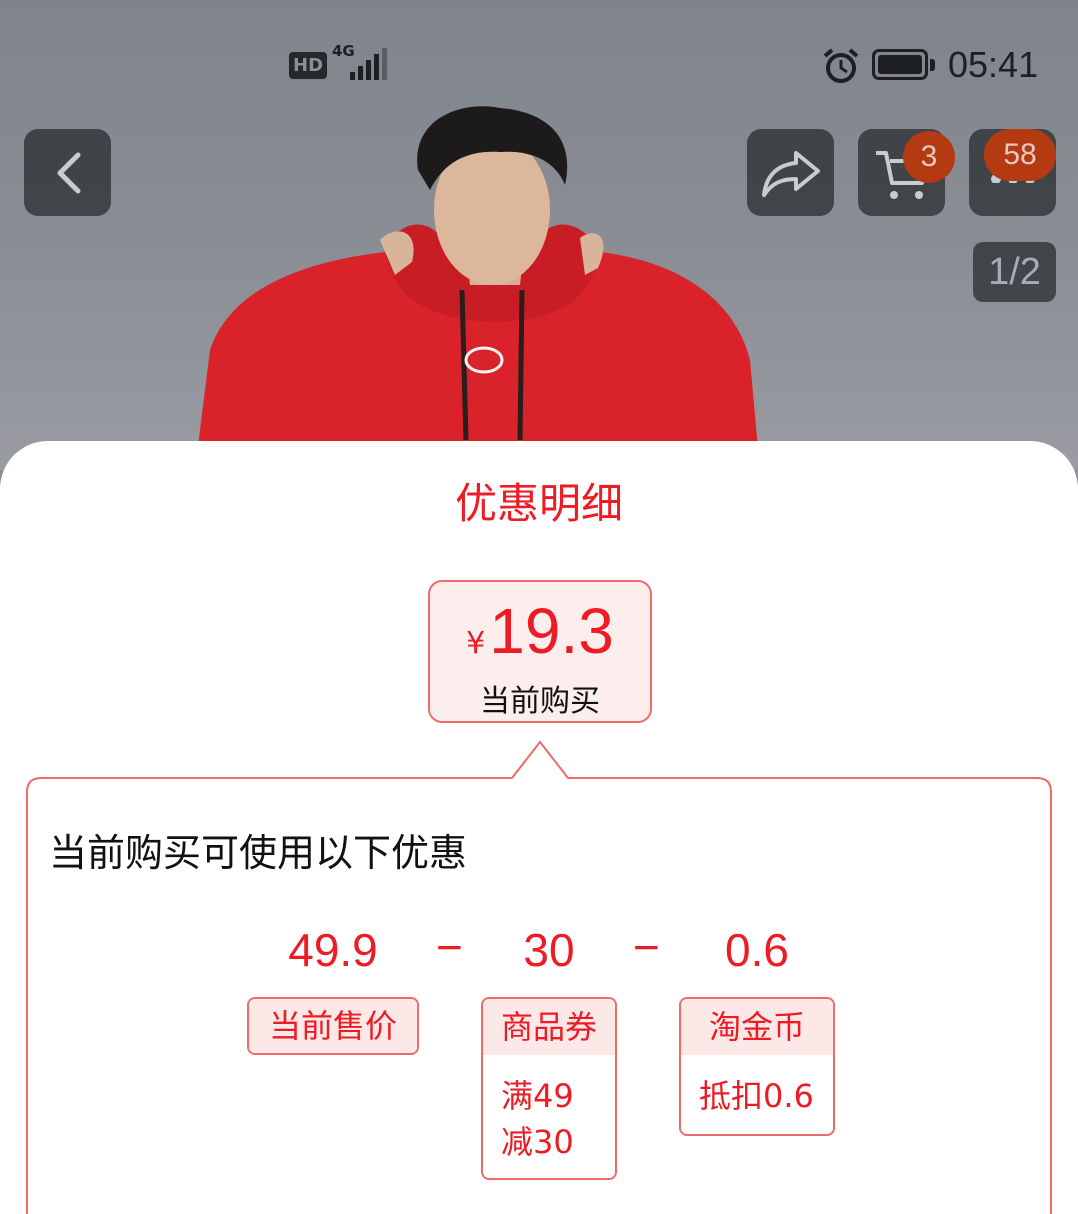 Image resolution: width=1078 pixels, height=1214 pixels. I want to click on alarm-icon, so click(841, 65).